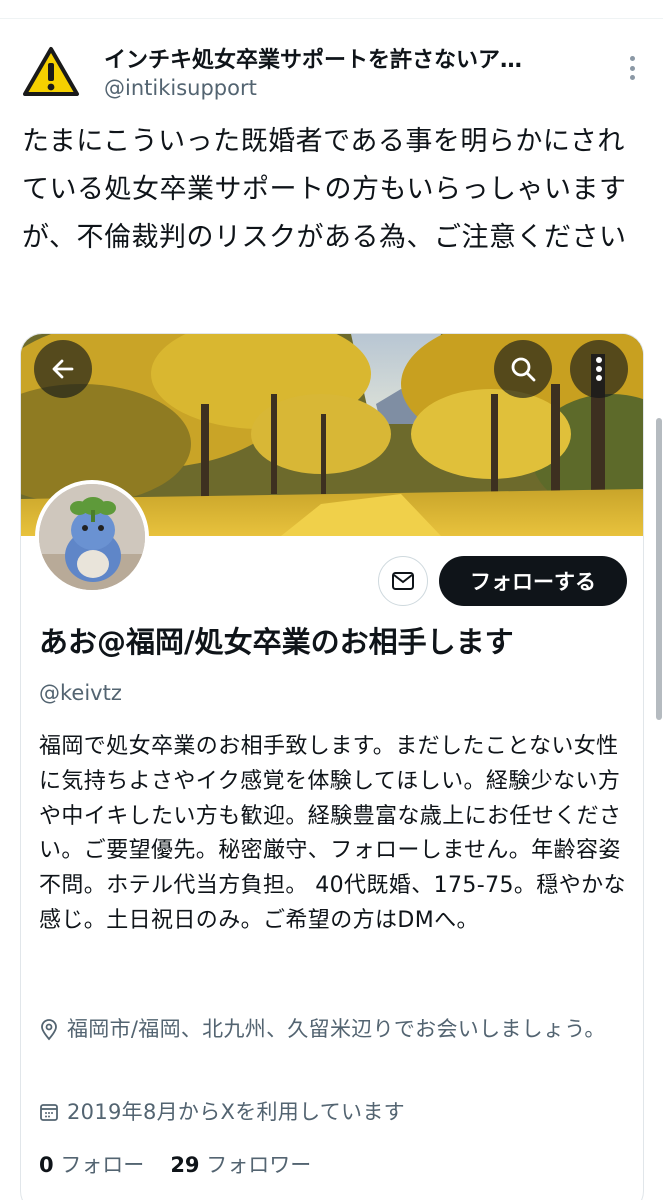  I want to click on calendar-icon, so click(53, 1112).